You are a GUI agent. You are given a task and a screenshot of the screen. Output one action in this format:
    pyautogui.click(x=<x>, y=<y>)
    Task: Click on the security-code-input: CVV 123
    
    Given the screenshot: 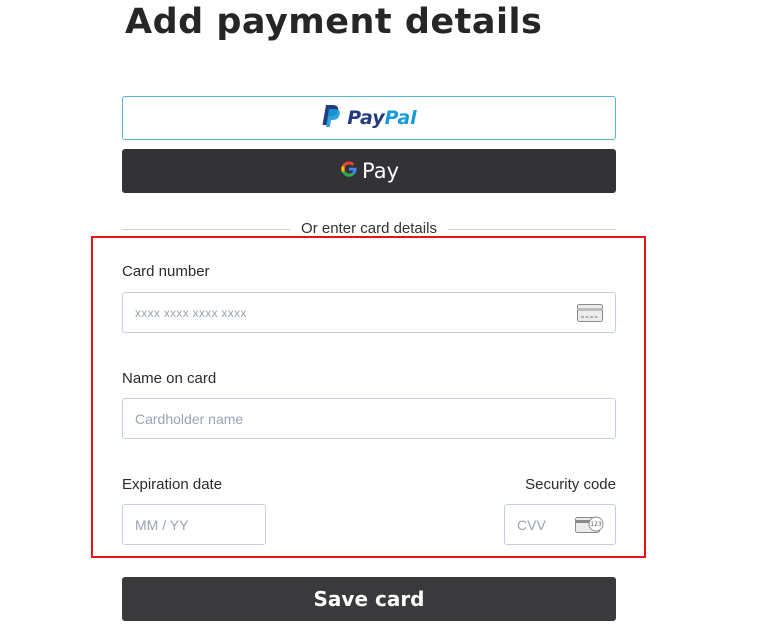 What is the action you would take?
    pyautogui.click(x=560, y=524)
    